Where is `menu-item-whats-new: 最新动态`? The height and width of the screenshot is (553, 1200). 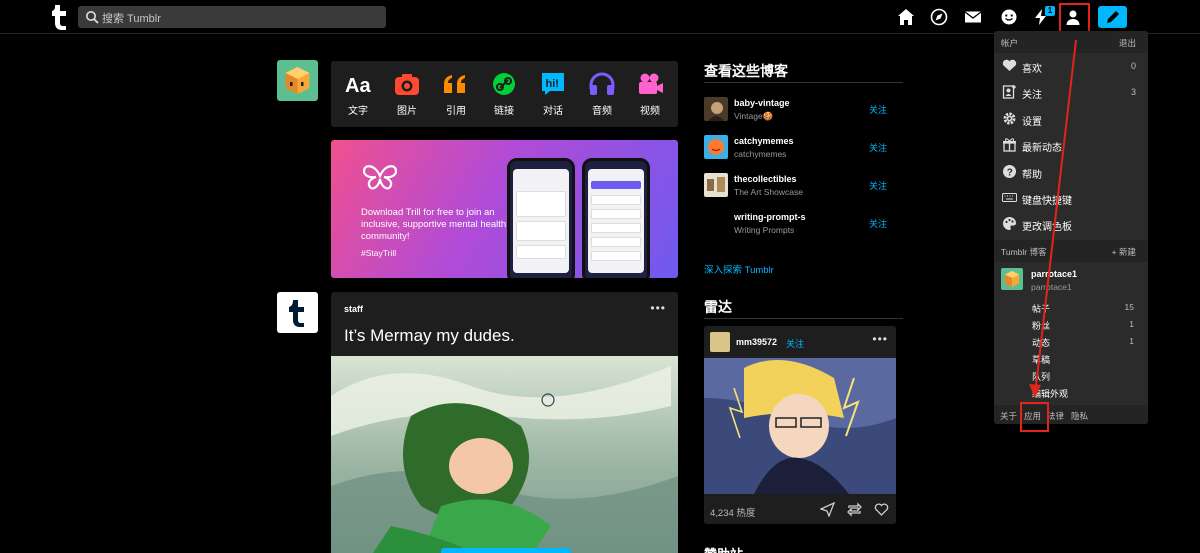
menu-item-whats-new: 最新动态 is located at coordinates (1071, 145).